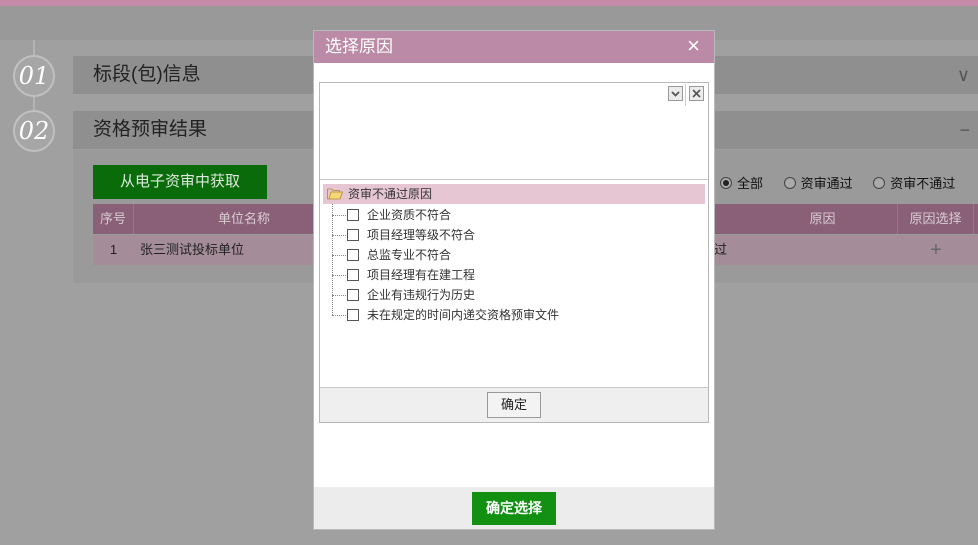  Describe the element at coordinates (335, 194) in the screenshot. I see `folder-open-icon` at that location.